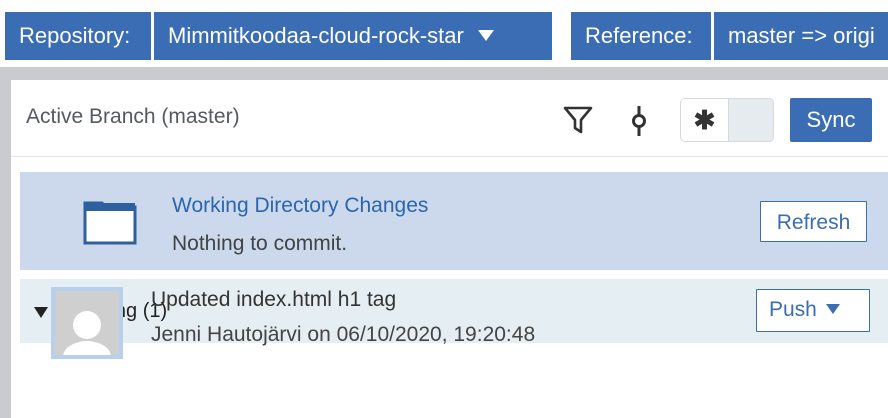 The width and height of the screenshot is (888, 418). Describe the element at coordinates (41, 312) in the screenshot. I see `collapse-caret-icon` at that location.